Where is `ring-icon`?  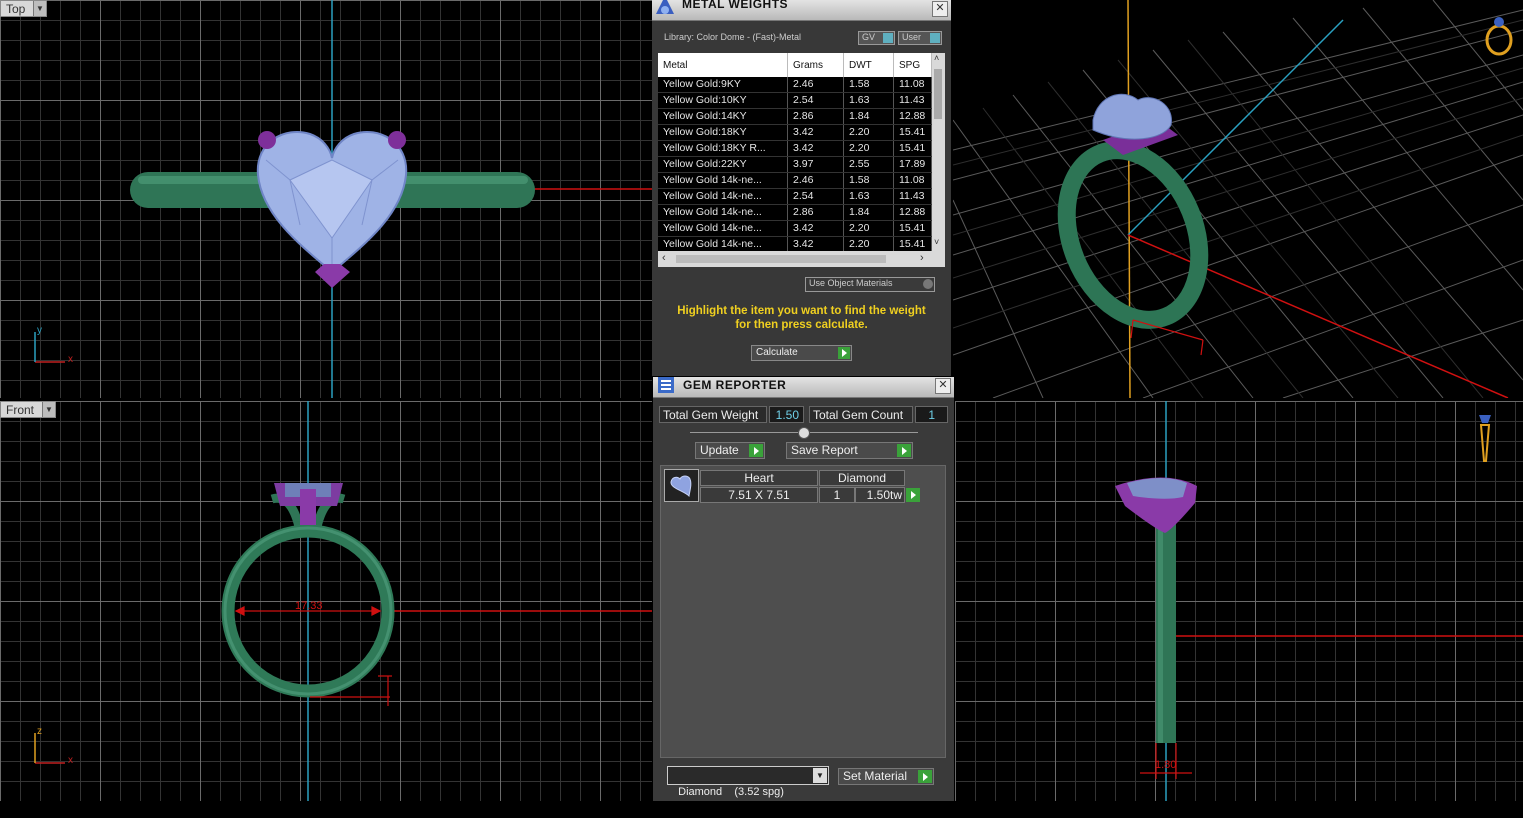 ring-icon is located at coordinates (1499, 35).